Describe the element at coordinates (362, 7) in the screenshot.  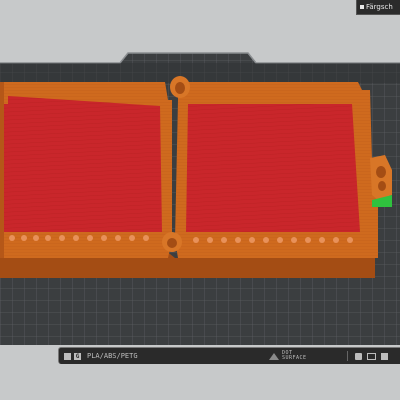
I see `dropdown-swatch-icon` at that location.